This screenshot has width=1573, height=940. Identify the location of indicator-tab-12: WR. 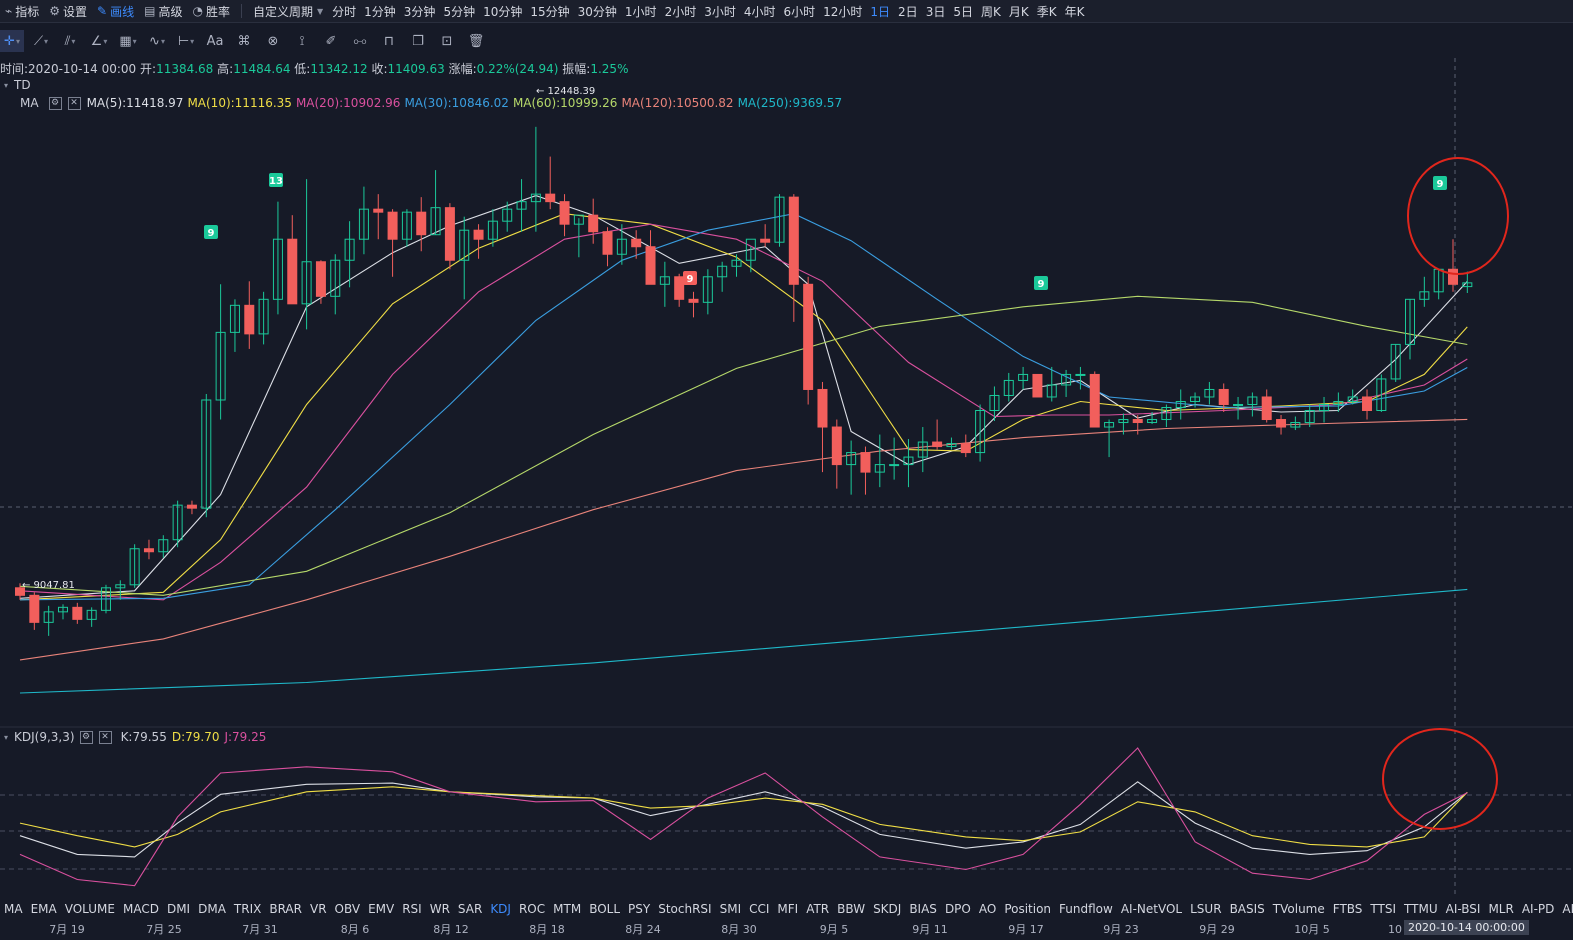
(440, 909).